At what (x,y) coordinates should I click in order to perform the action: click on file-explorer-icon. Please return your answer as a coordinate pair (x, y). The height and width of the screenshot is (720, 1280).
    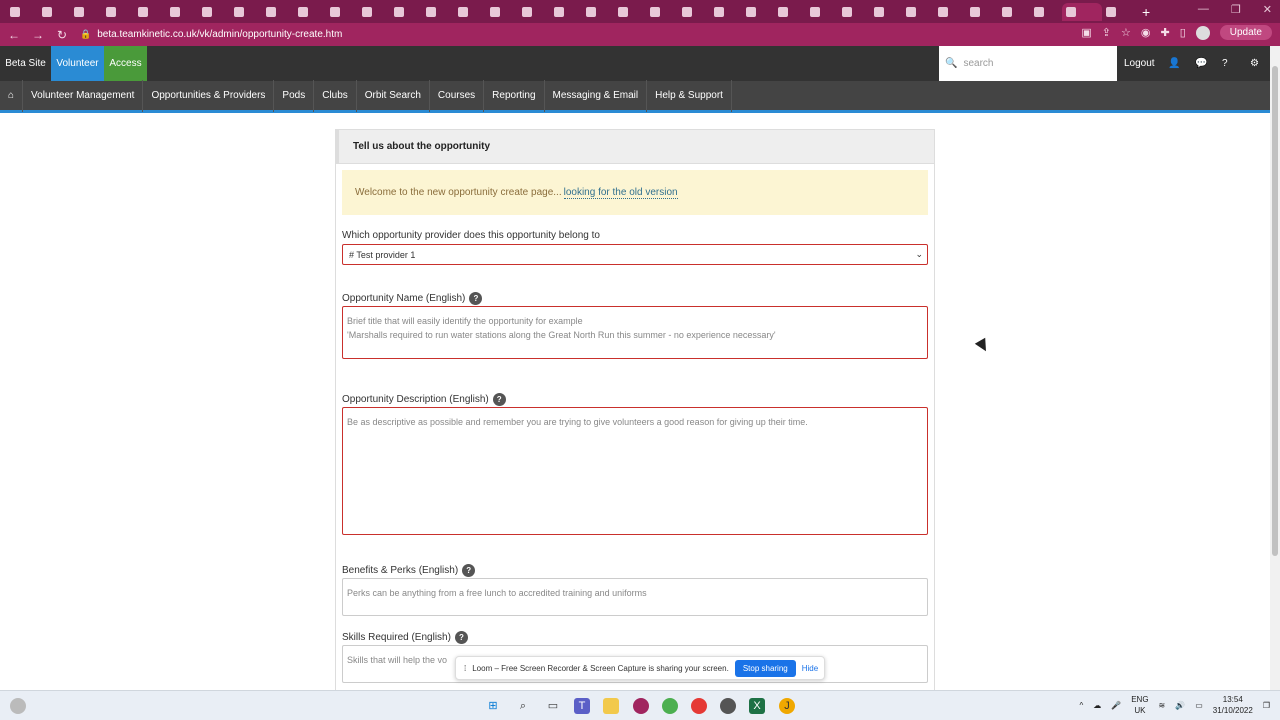
    Looking at the image, I should click on (611, 706).